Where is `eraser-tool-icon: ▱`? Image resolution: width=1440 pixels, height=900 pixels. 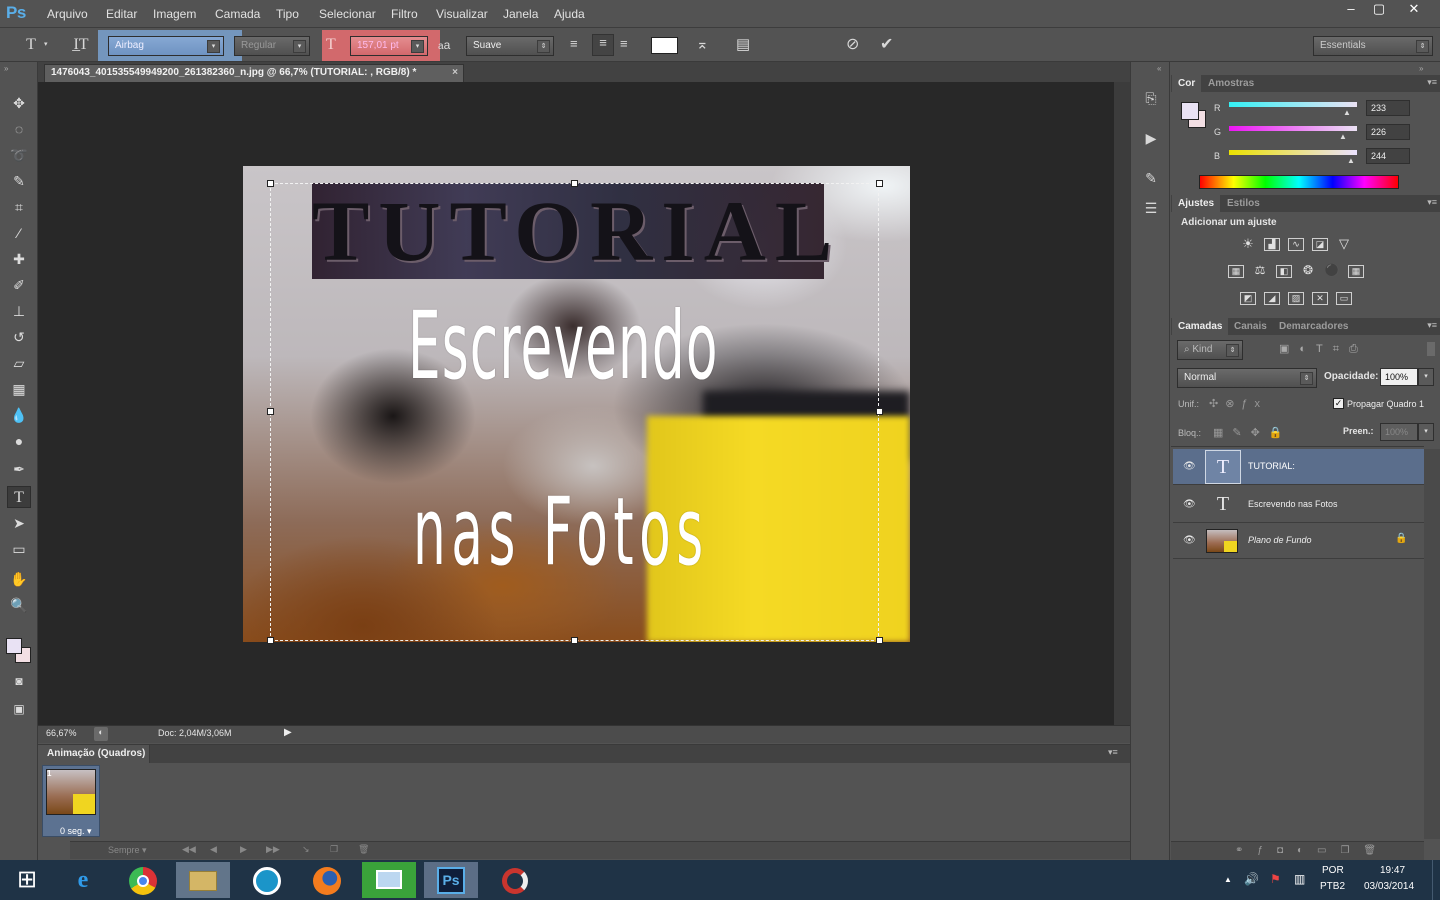
eraser-tool-icon: ▱ is located at coordinates (19, 363).